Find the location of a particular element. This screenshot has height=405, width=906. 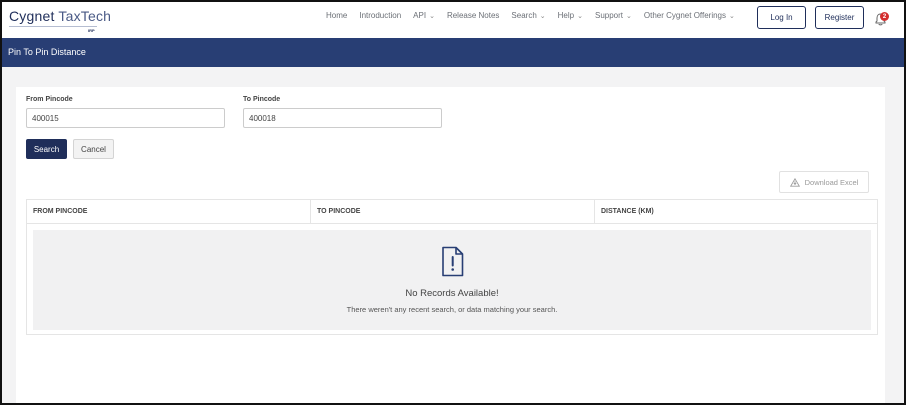

register-button: Register is located at coordinates (839, 17).